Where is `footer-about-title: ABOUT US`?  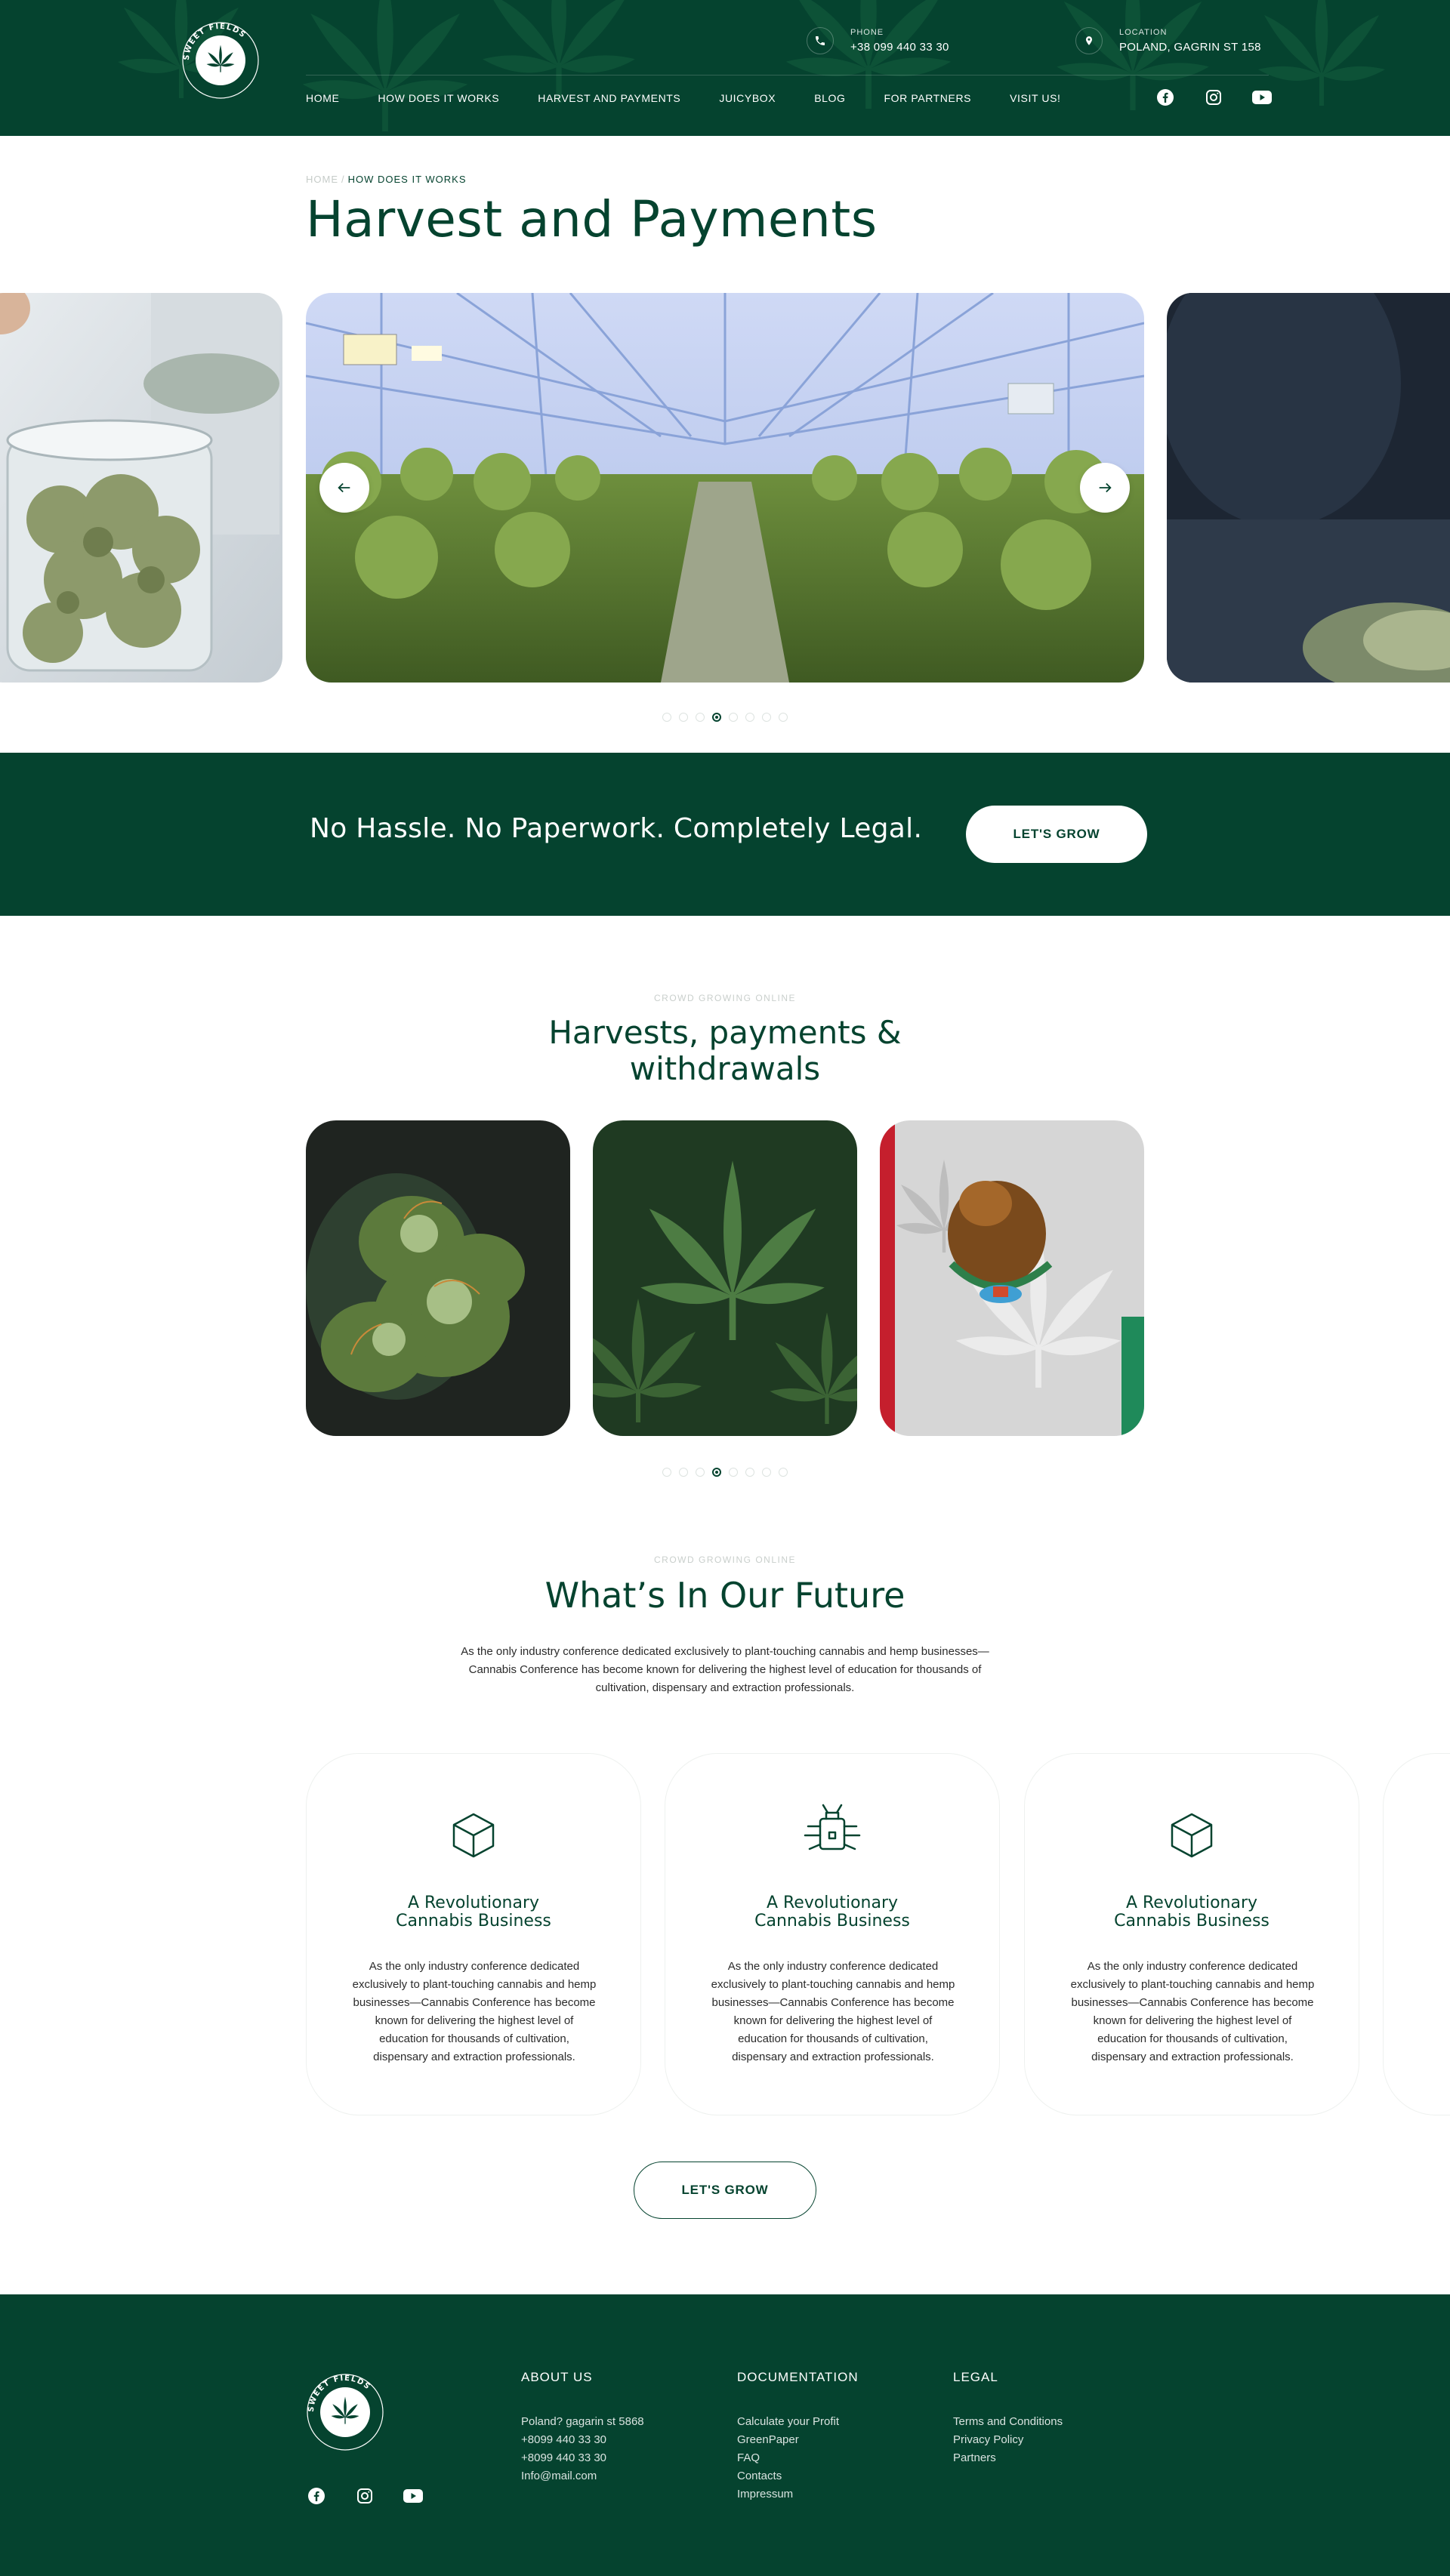 footer-about-title: ABOUT US is located at coordinates (557, 2377).